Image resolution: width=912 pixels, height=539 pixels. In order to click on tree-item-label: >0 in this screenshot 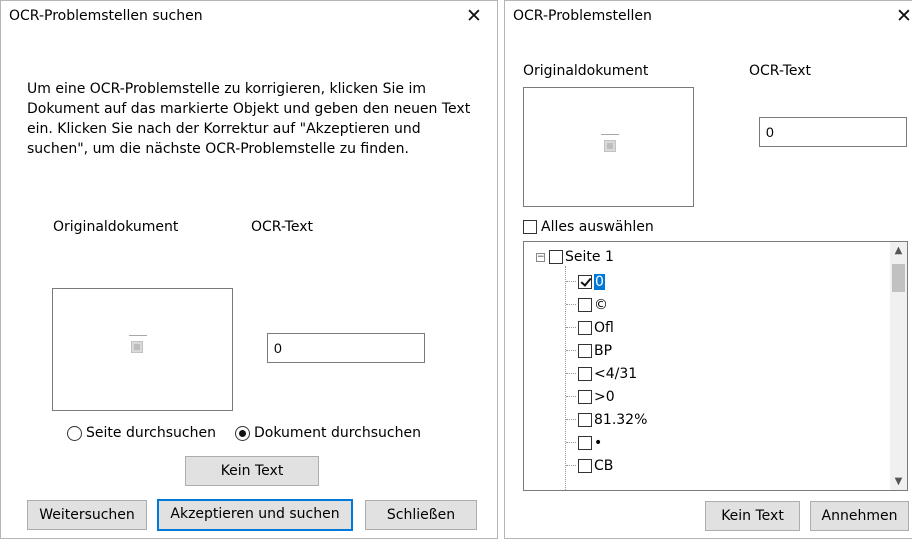, I will do `click(604, 396)`.